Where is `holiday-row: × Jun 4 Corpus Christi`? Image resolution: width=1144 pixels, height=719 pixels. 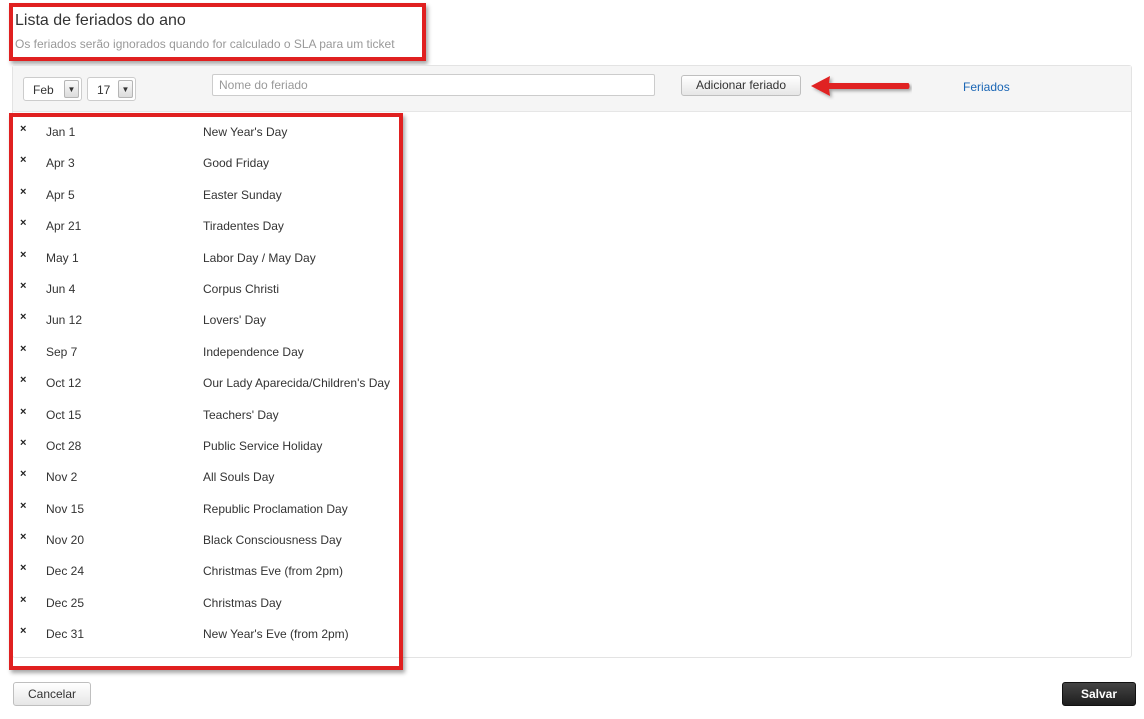 holiday-row: × Jun 4 Corpus Christi is located at coordinates (206, 288).